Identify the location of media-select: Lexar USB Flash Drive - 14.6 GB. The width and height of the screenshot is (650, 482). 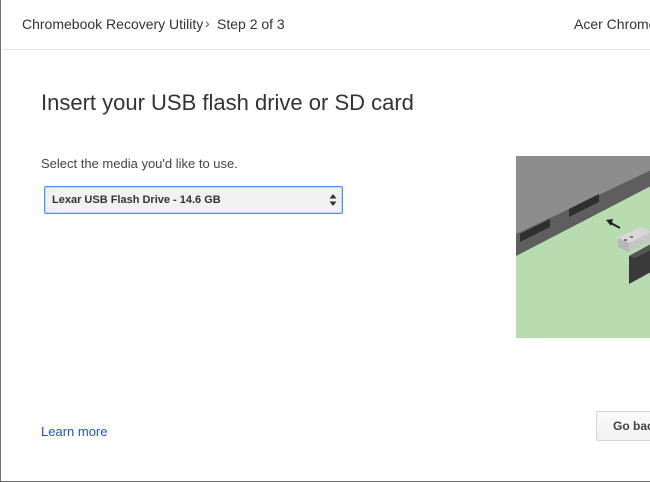
(193, 200).